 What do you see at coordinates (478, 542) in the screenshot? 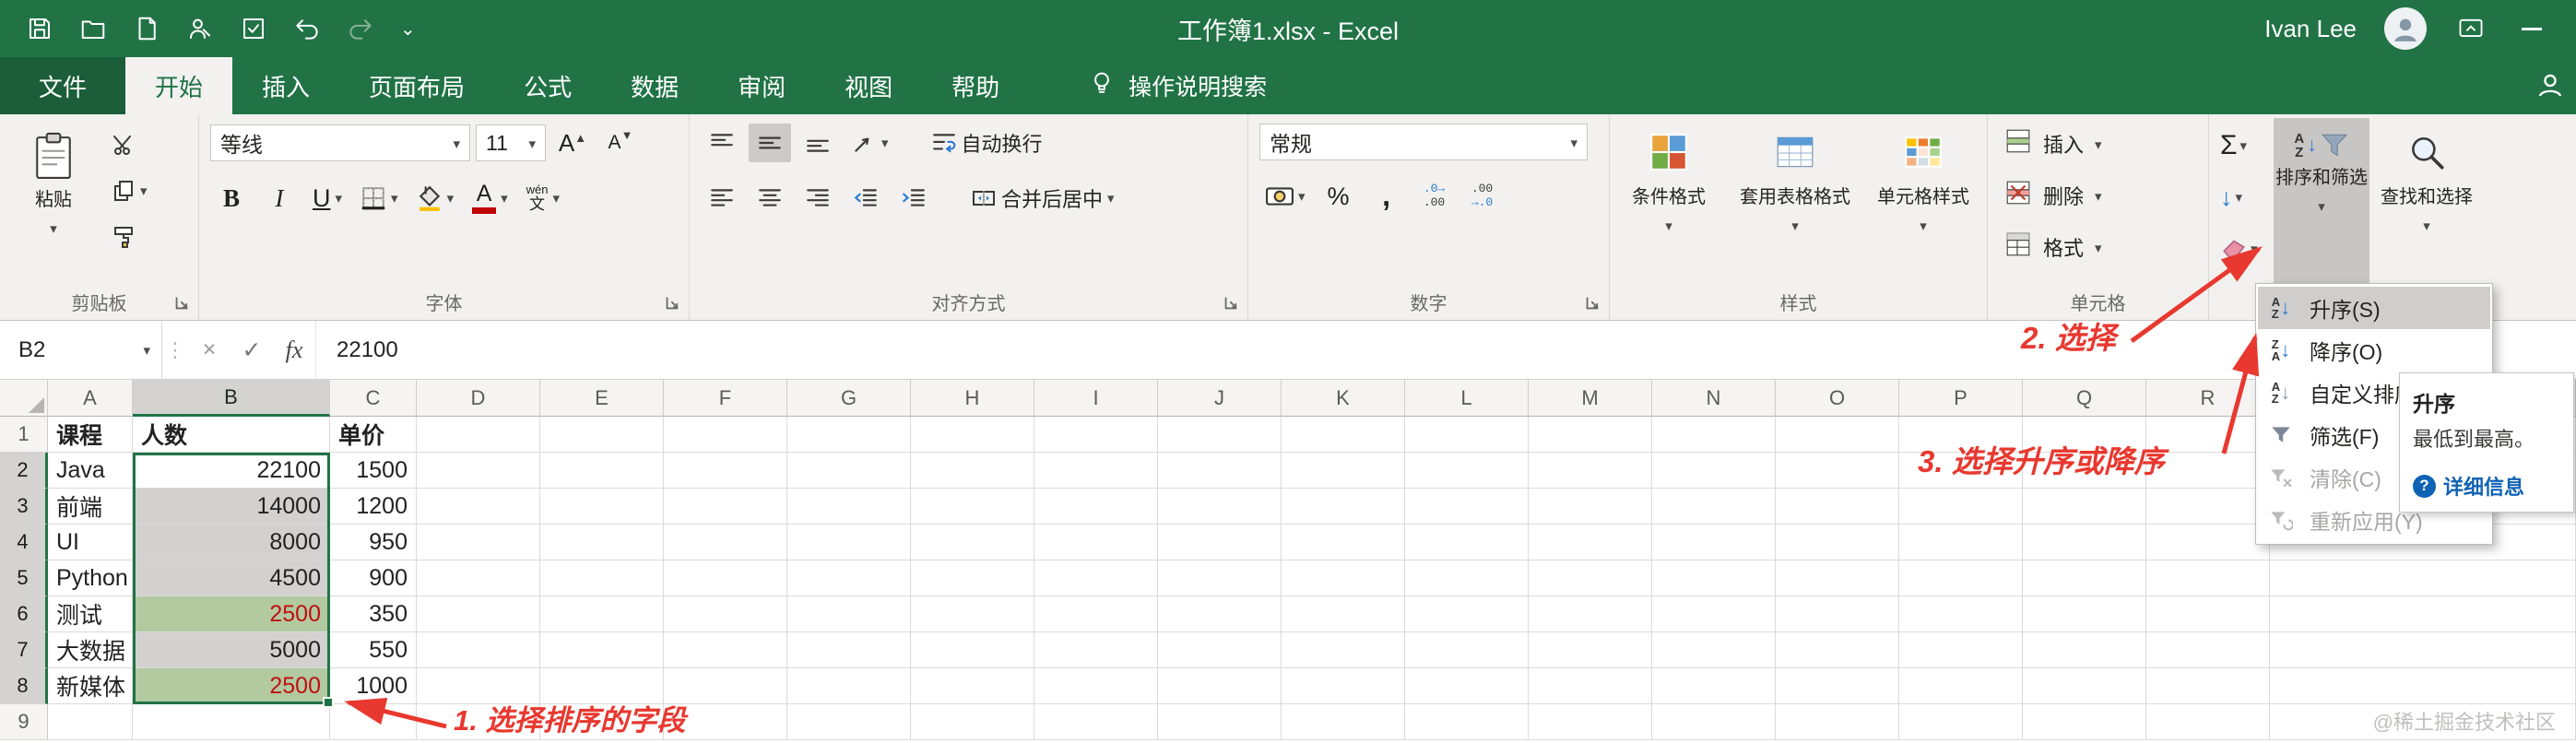
I see `cell-D4` at bounding box center [478, 542].